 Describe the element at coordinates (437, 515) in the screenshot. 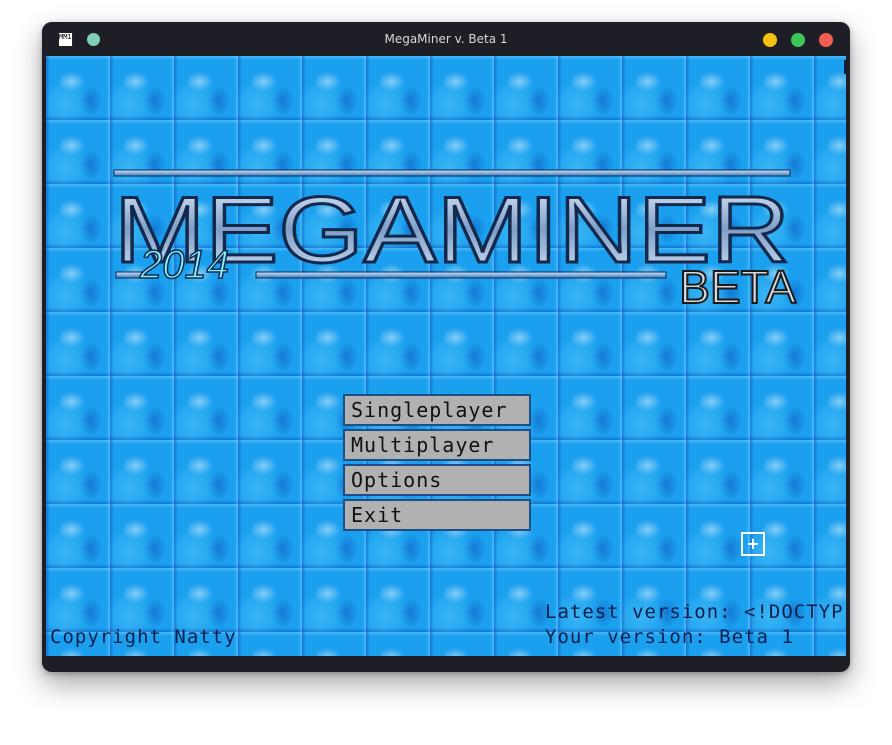

I see `exit-button: Exit` at that location.